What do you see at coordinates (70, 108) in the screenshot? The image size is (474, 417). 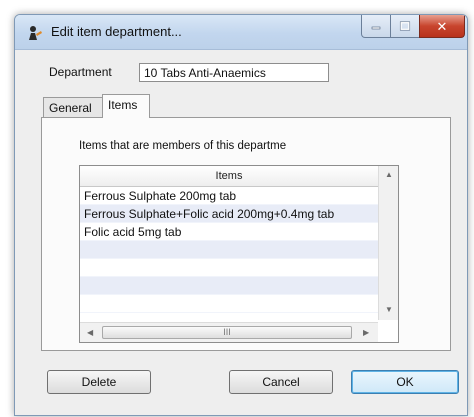 I see `tab-general-label: General` at bounding box center [70, 108].